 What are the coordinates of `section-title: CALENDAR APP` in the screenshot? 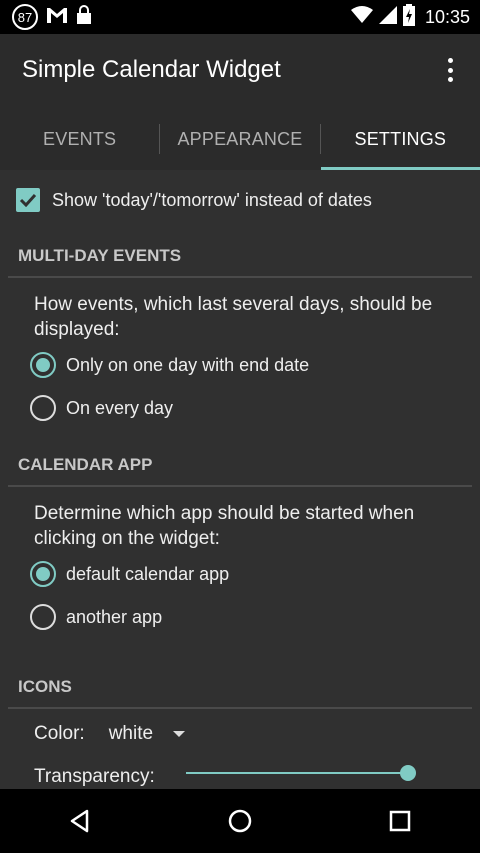 It's located at (85, 464).